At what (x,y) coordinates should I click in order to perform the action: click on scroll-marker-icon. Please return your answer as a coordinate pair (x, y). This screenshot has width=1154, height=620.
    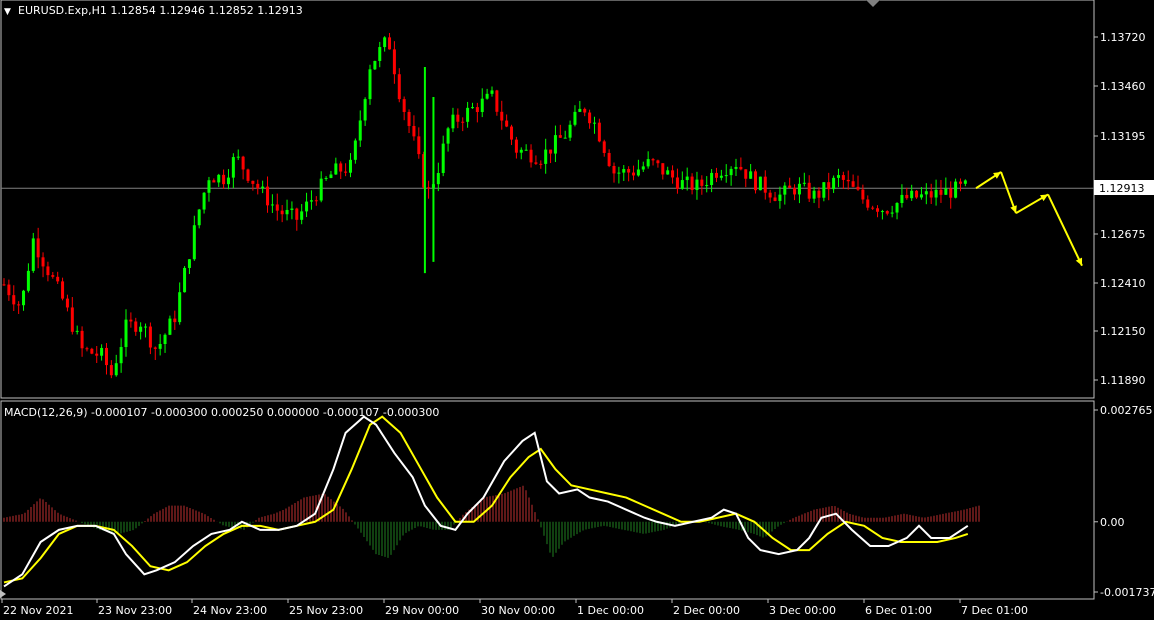
    Looking at the image, I should click on (873, 3).